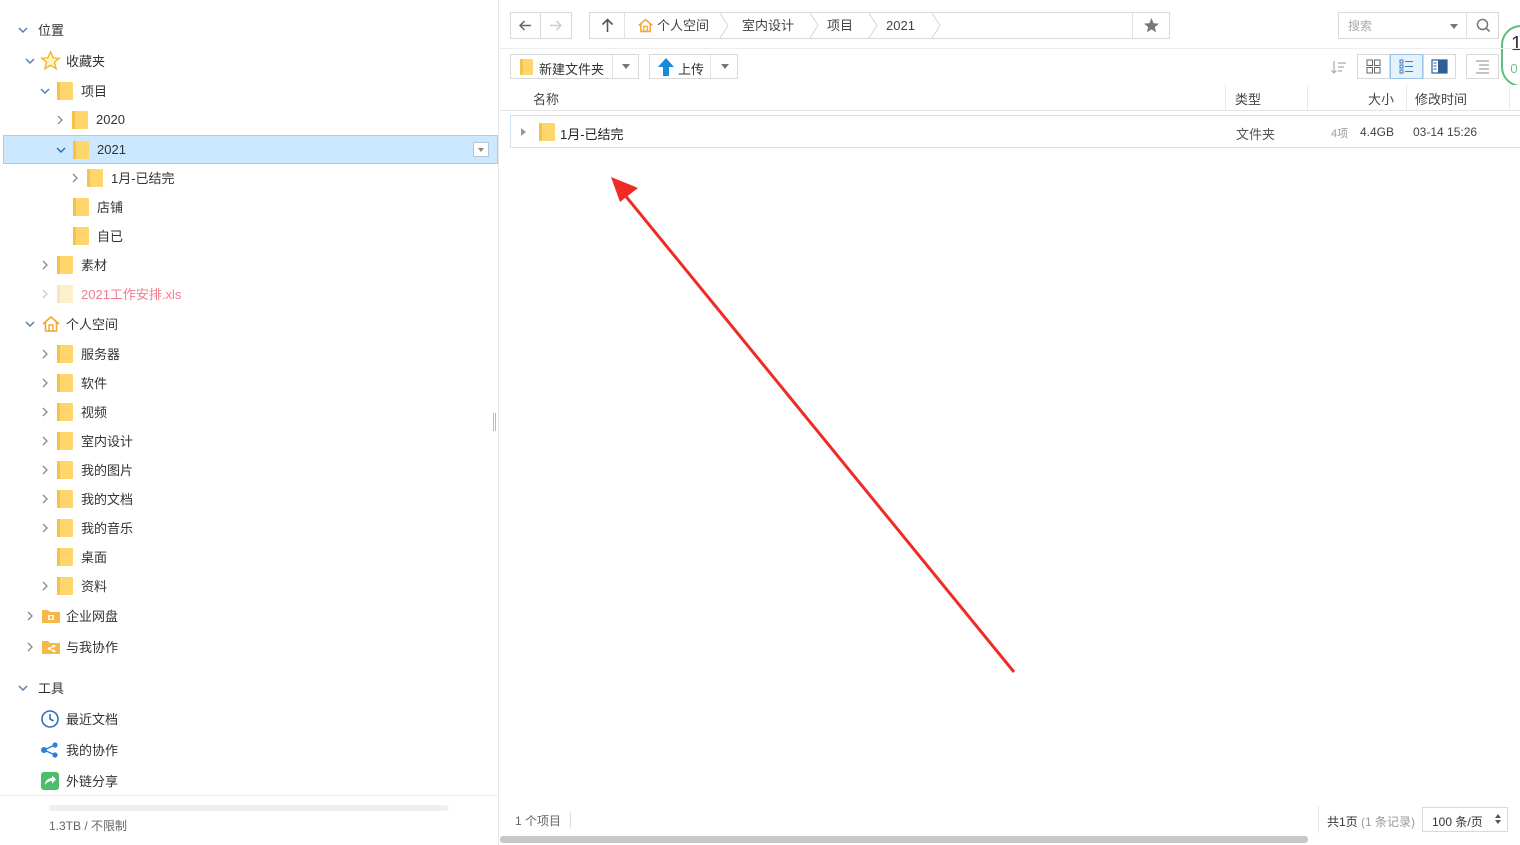 This screenshot has height=845, width=1520. Describe the element at coordinates (248, 780) in the screenshot. I see `tool-external-share: 外链分享` at that location.